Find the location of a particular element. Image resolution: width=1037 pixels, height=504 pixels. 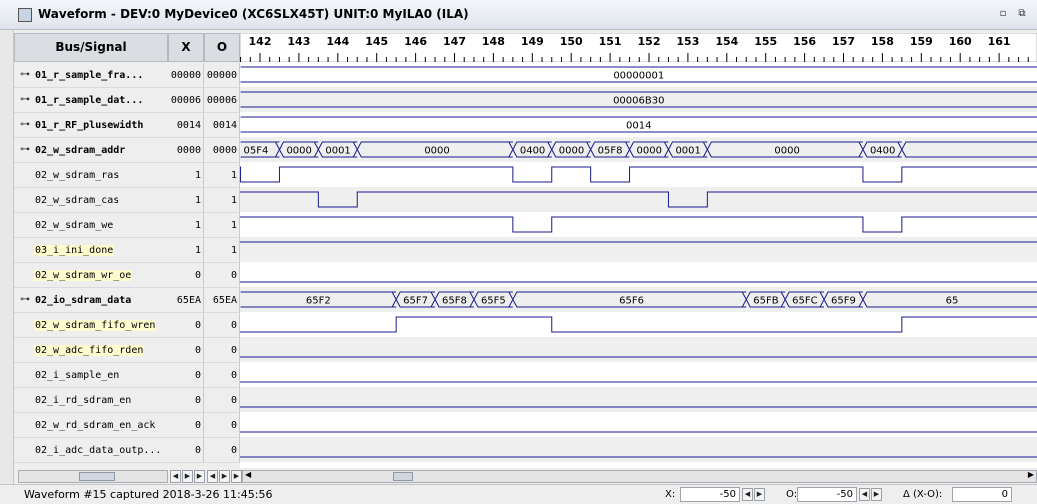

waveform-scrollbar: ◀ ▶ is located at coordinates (639, 476).